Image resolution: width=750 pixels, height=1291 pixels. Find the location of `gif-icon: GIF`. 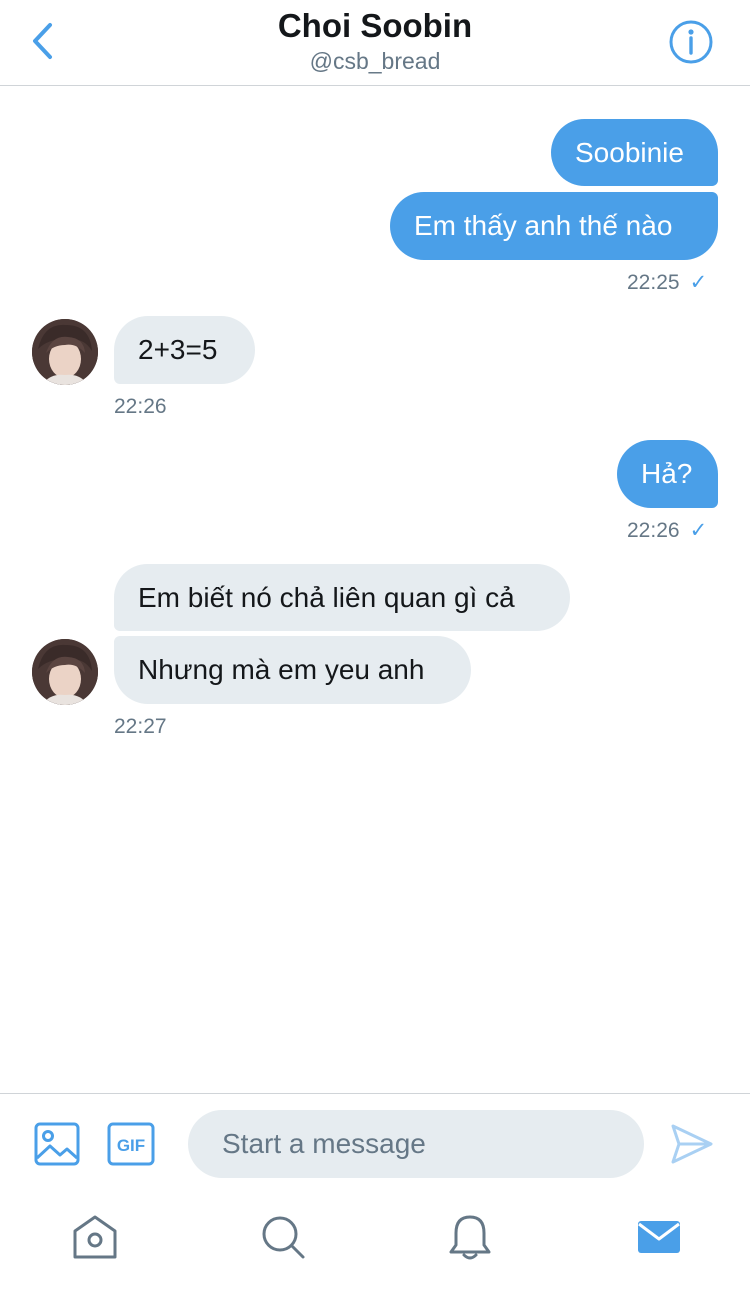

gif-icon: GIF is located at coordinates (131, 1144).